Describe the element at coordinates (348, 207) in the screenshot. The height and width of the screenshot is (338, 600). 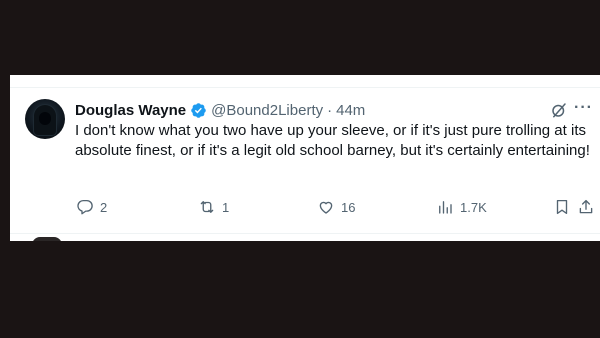
I see `like-count: 16` at that location.